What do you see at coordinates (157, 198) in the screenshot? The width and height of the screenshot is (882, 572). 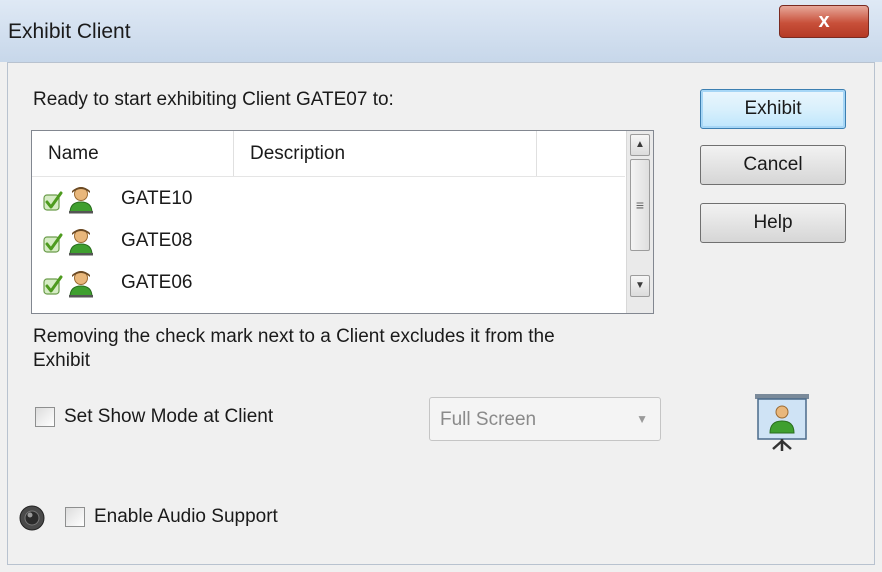 I see `client-name: GATE10` at bounding box center [157, 198].